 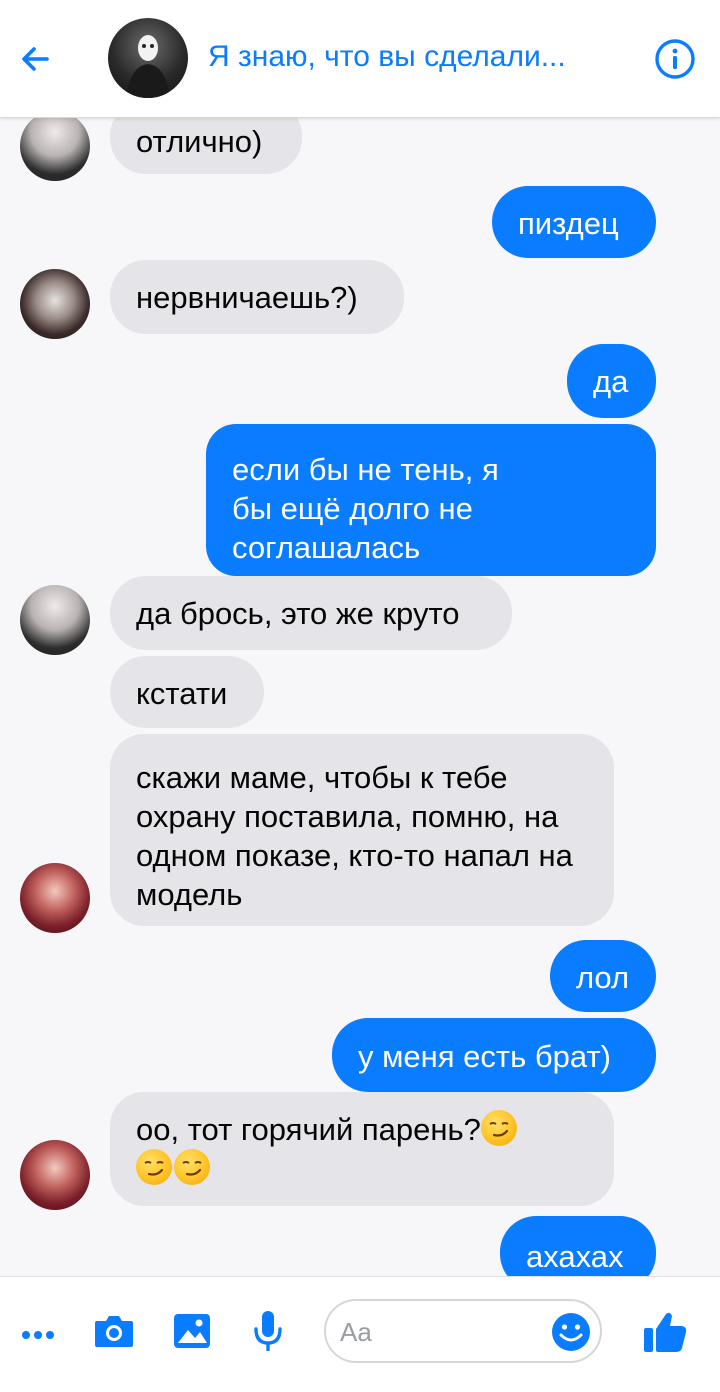 I want to click on camera-icon, so click(x=114, y=1331).